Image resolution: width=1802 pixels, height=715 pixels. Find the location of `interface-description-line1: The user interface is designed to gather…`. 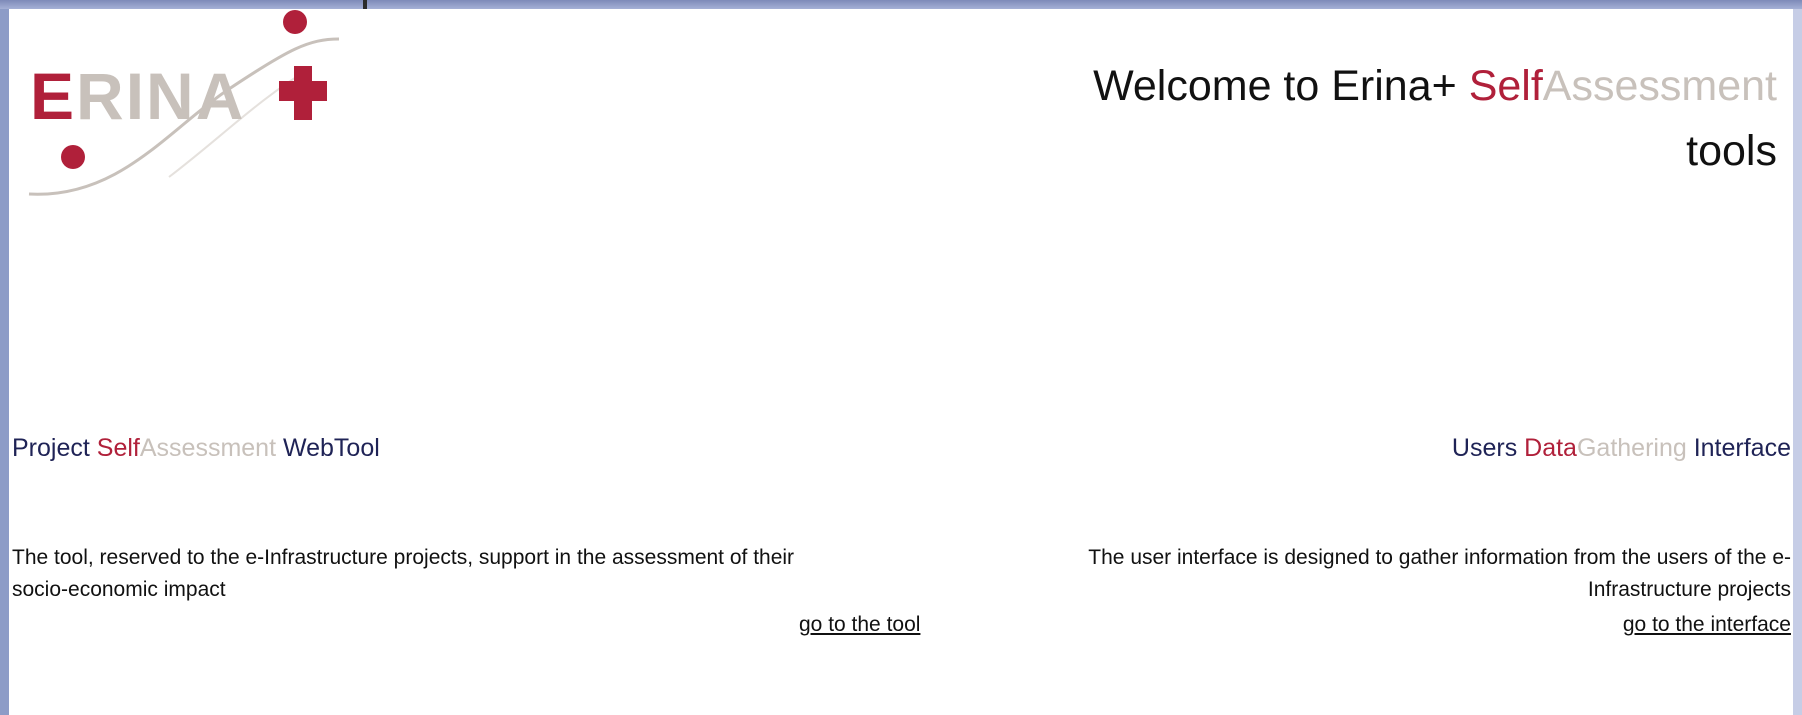

interface-description-line1: The user interface is designed to gather… is located at coordinates (1439, 557).